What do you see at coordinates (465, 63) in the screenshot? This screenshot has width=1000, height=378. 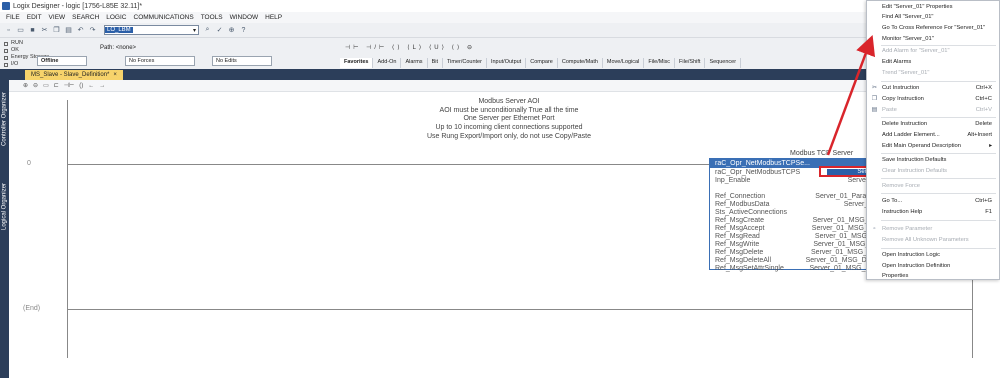 I see `tab-timer-counter: Timer/Counter` at bounding box center [465, 63].